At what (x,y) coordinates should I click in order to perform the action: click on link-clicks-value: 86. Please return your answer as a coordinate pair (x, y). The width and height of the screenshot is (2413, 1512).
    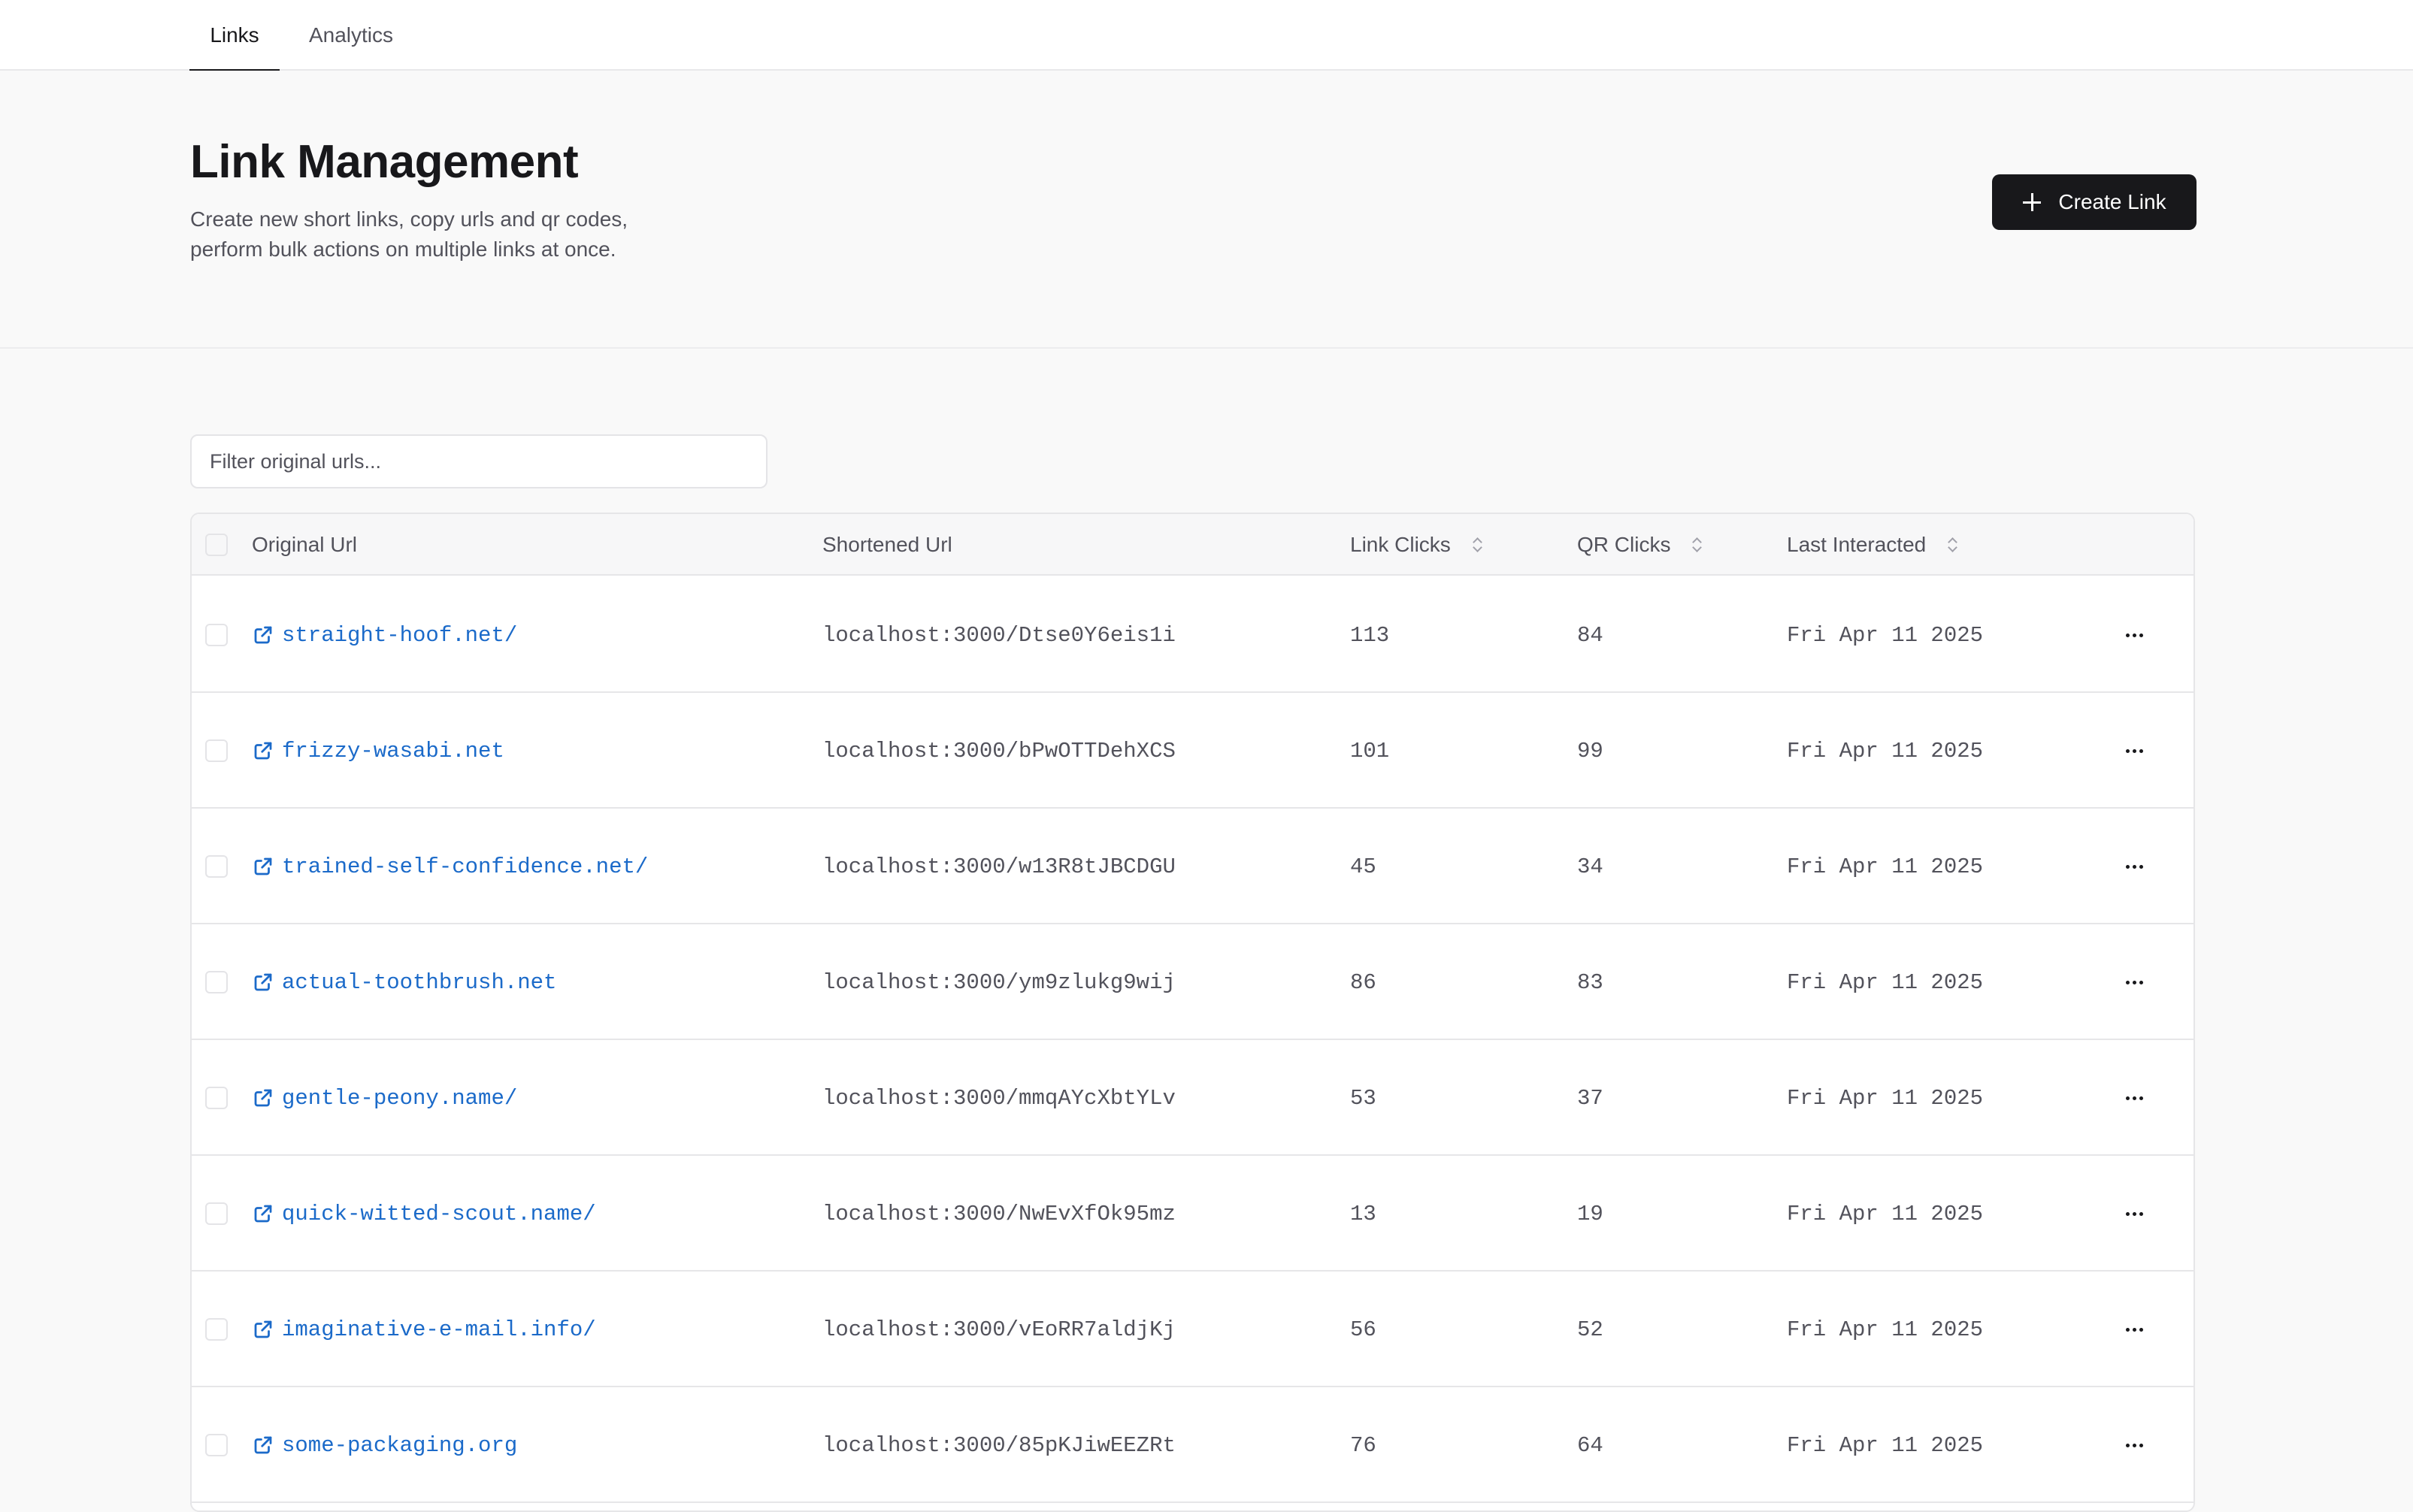
    Looking at the image, I should click on (1363, 982).